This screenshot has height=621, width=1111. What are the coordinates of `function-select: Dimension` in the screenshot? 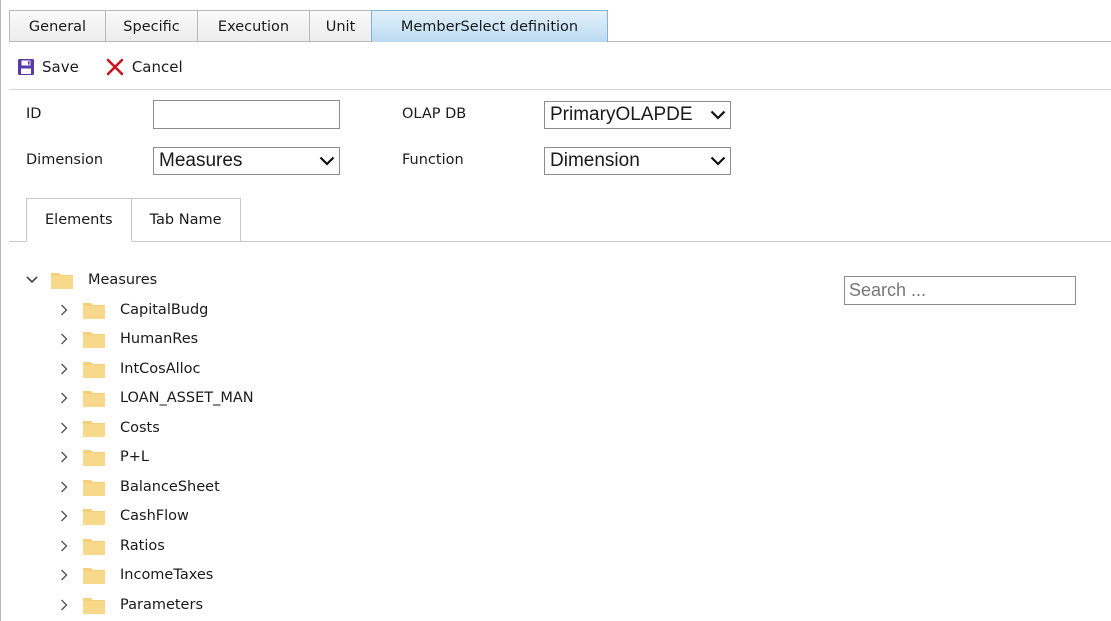 It's located at (637, 161).